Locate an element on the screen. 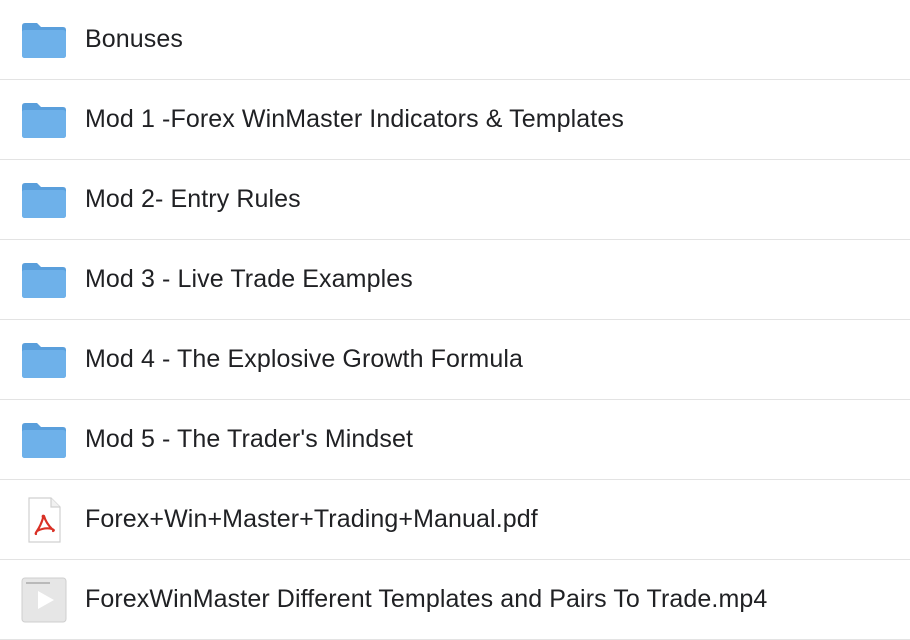 This screenshot has height=640, width=910. video-file-icon is located at coordinates (44, 600).